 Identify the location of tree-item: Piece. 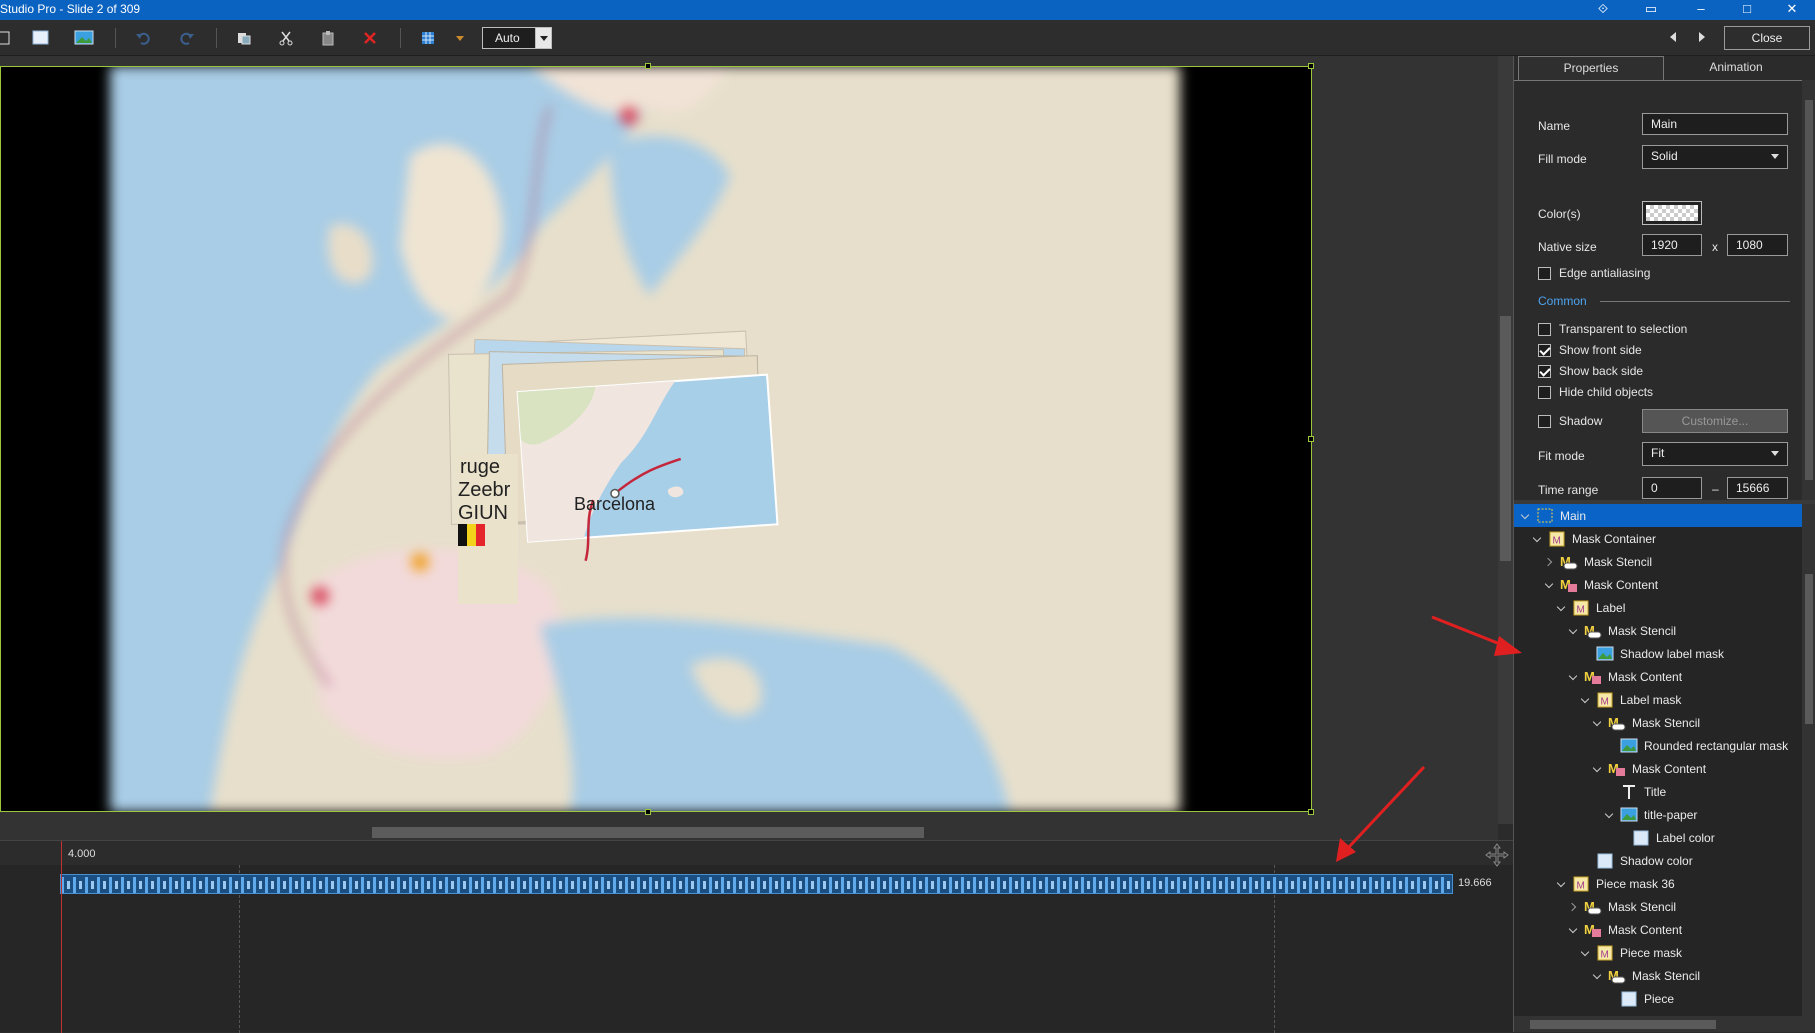
(1658, 998).